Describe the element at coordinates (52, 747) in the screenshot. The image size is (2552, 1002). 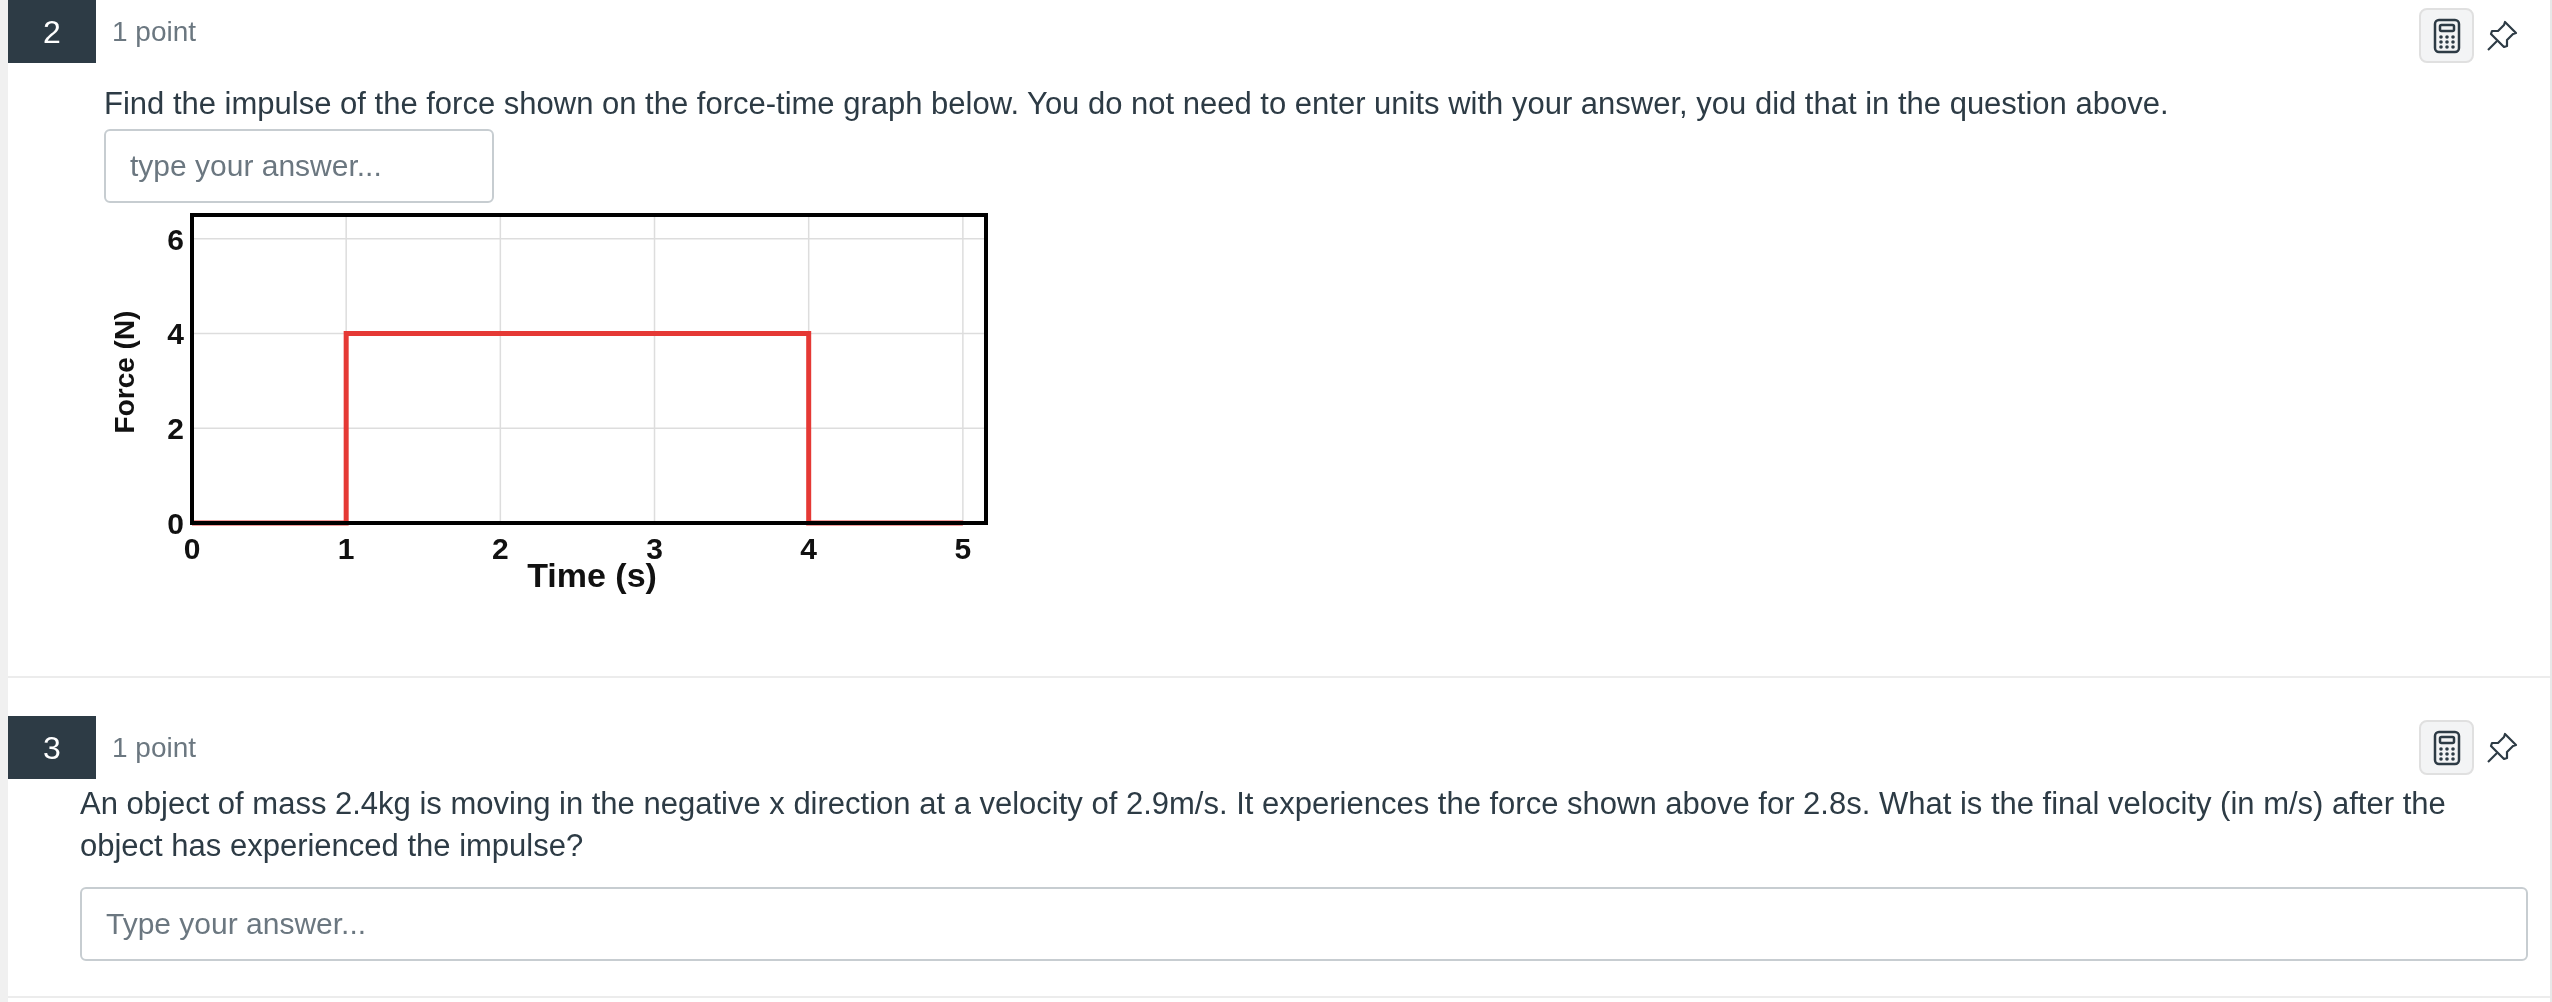
I see `question-number: 3` at that location.